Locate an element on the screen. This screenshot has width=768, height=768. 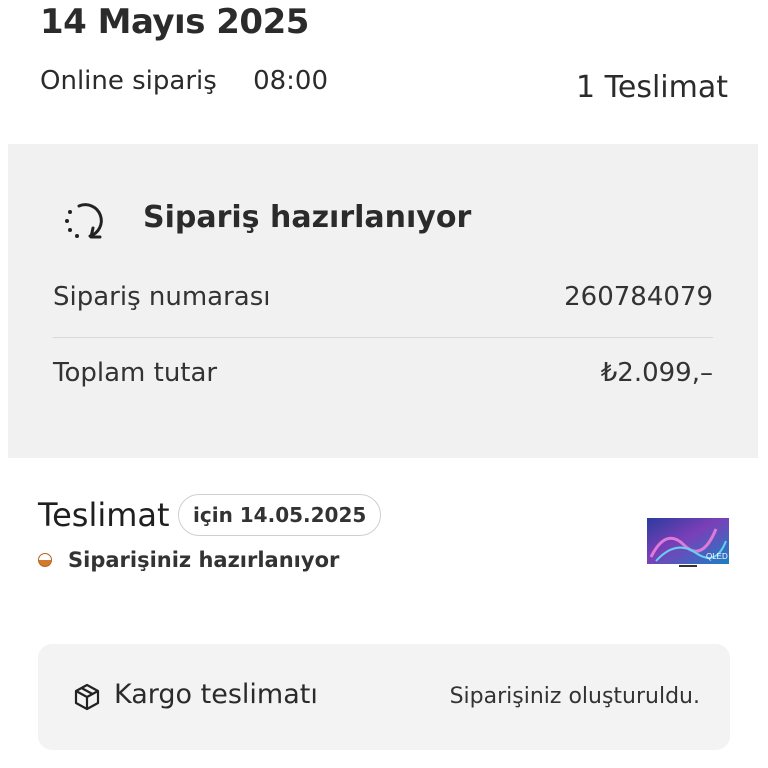
delivery-count: 1 Teslimat is located at coordinates (652, 87).